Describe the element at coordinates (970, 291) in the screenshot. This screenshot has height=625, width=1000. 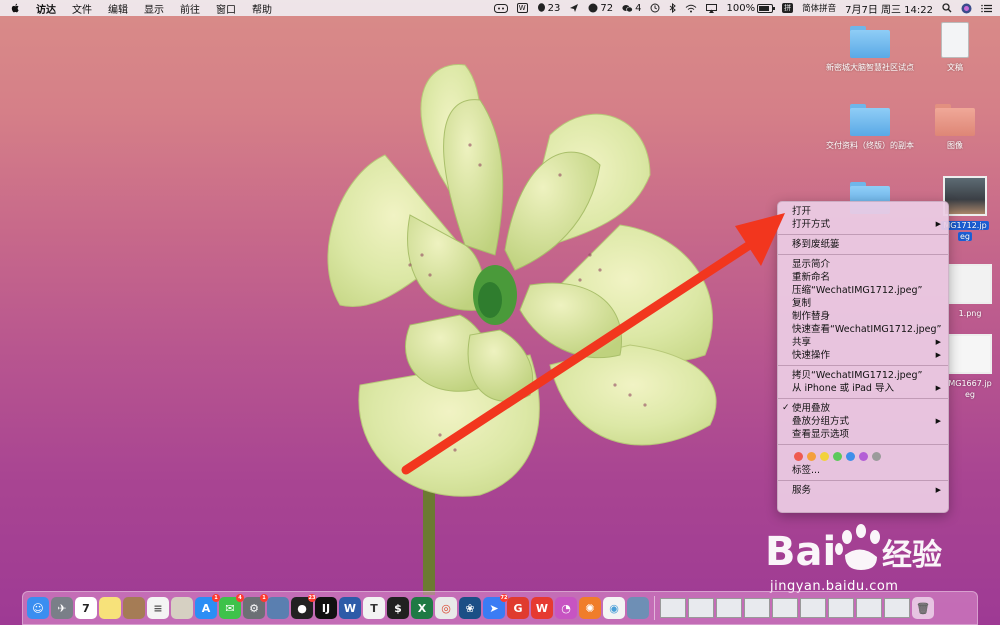
I see `desktop-image-1png: 1.png` at that location.